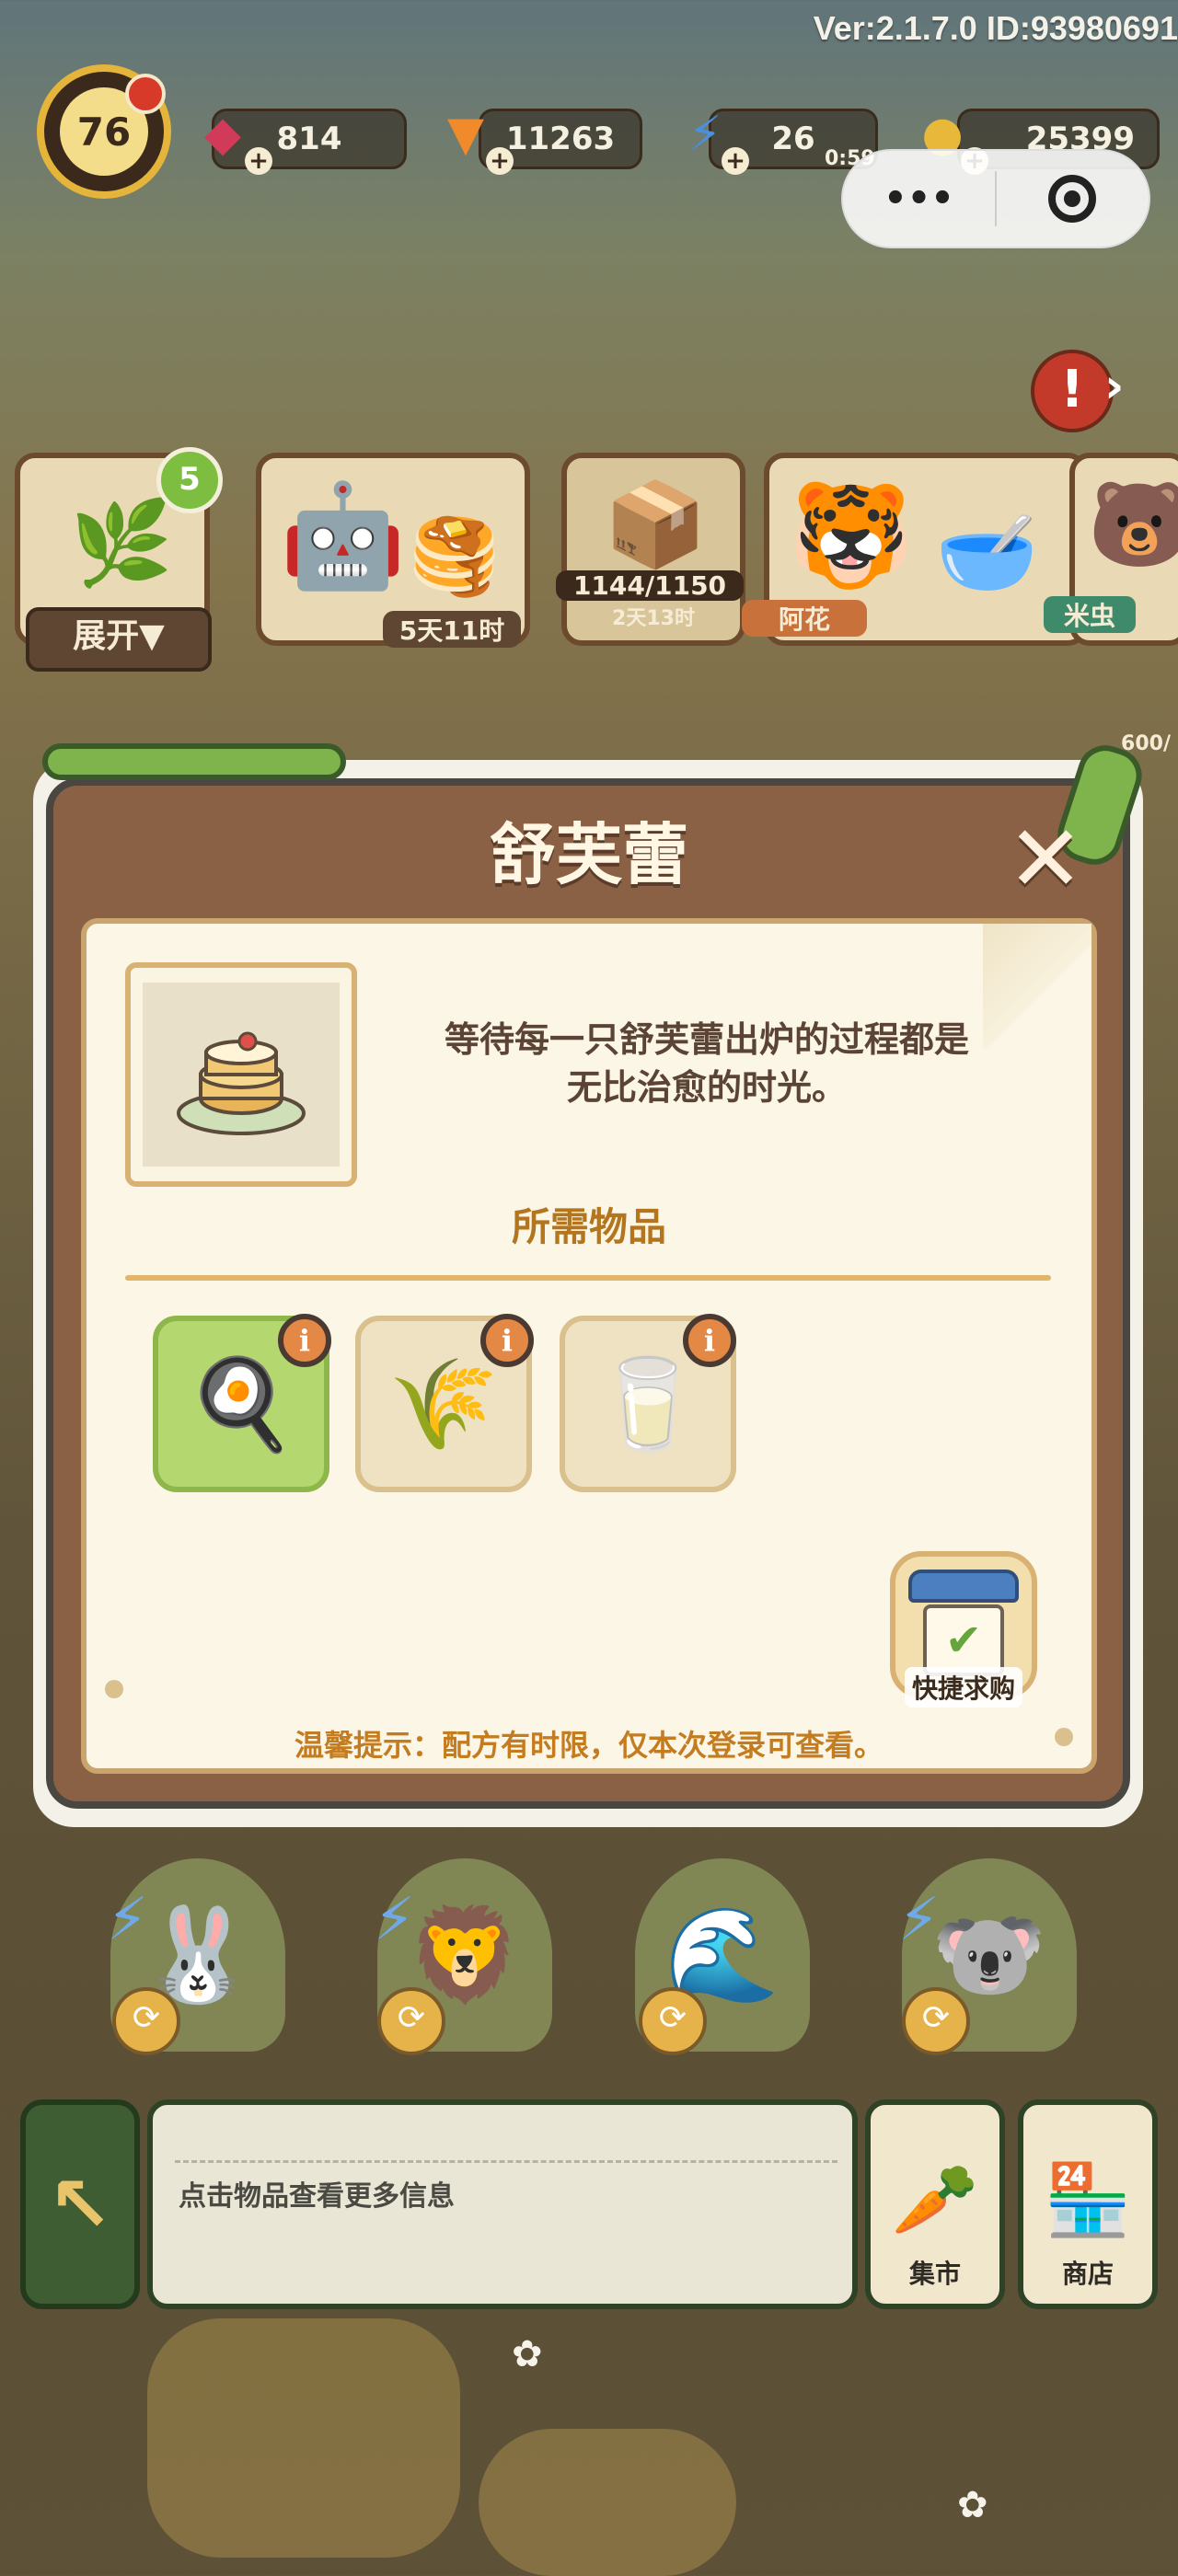  I want to click on level-badge: 76, so click(104, 131).